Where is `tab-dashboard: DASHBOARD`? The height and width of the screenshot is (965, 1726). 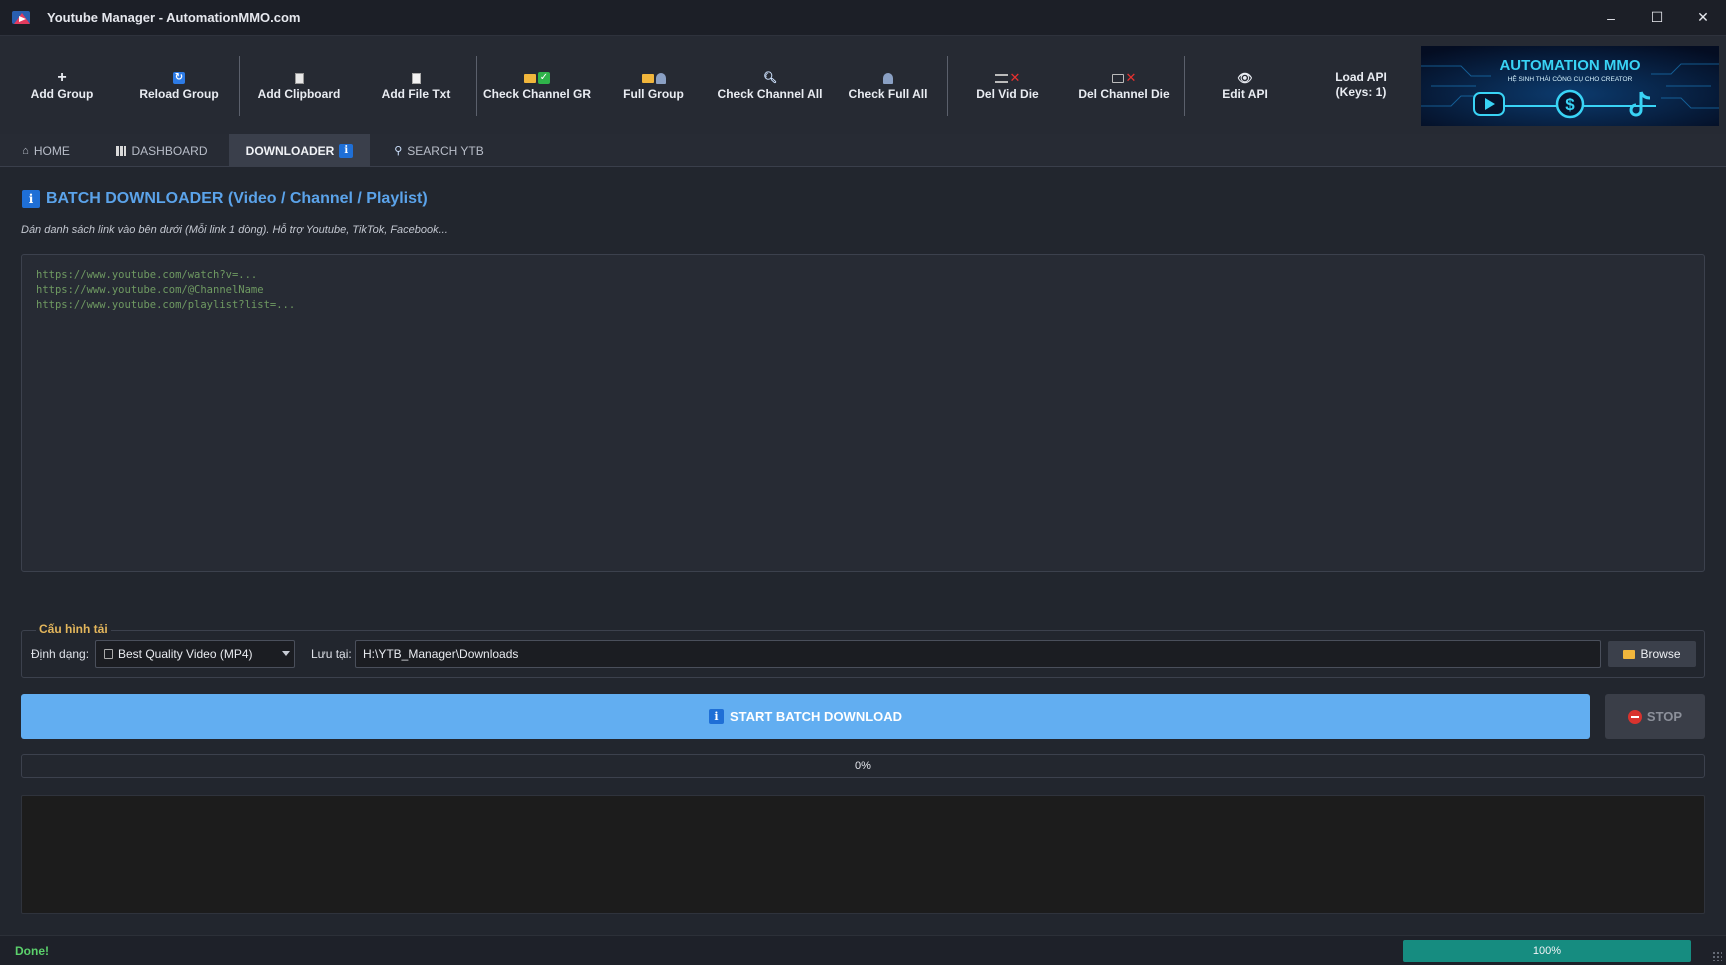 tab-dashboard: DASHBOARD is located at coordinates (162, 150).